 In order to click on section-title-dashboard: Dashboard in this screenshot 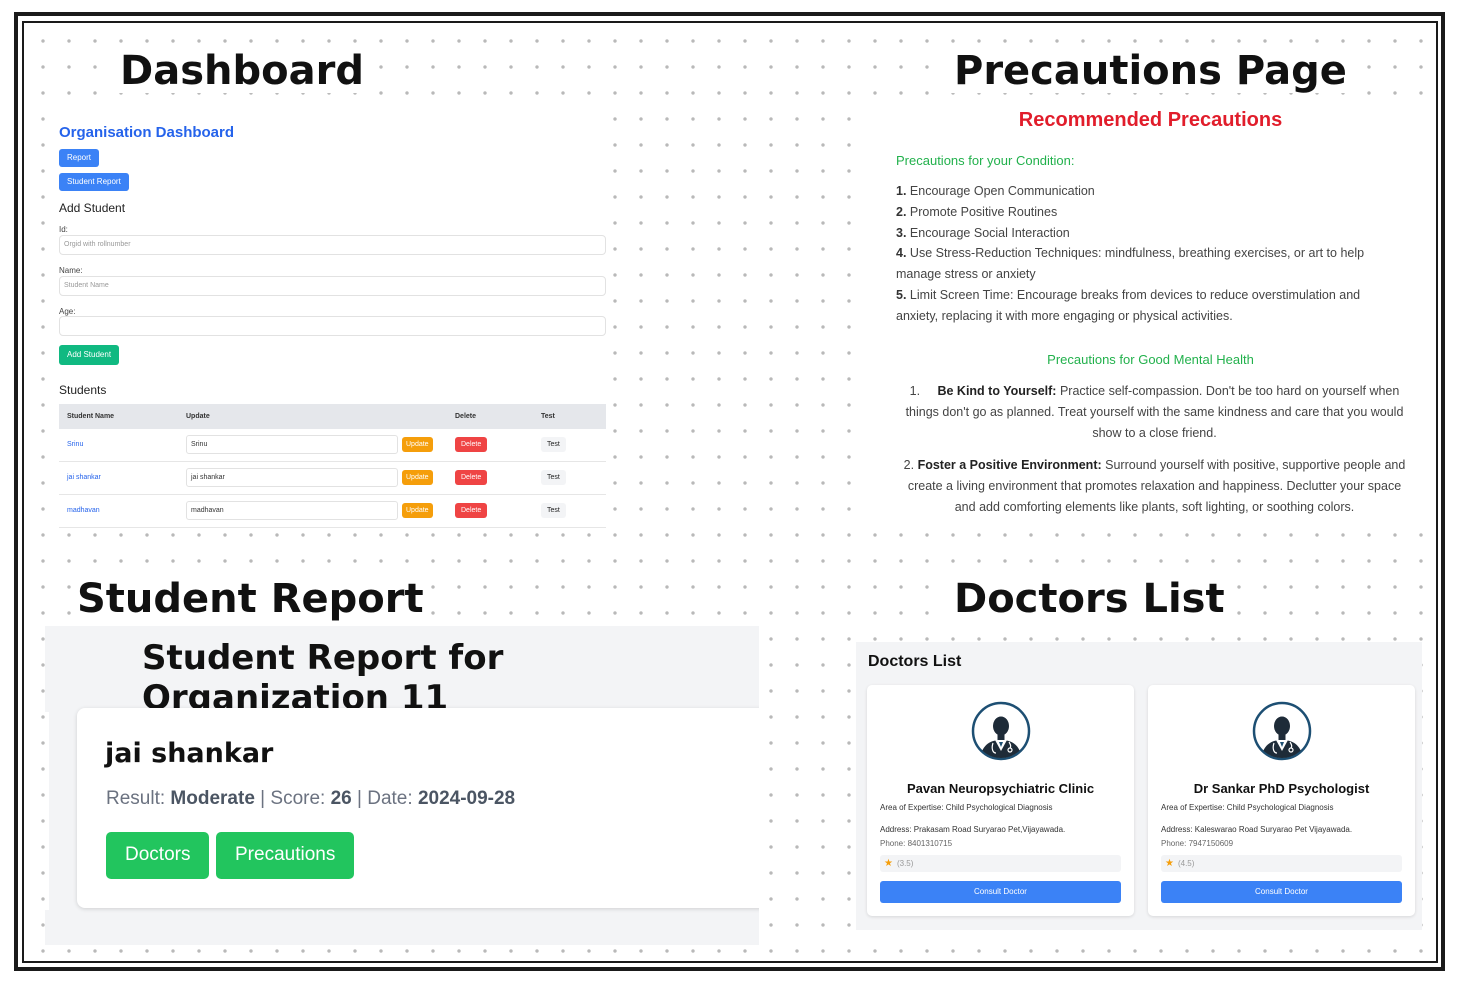, I will do `click(242, 71)`.